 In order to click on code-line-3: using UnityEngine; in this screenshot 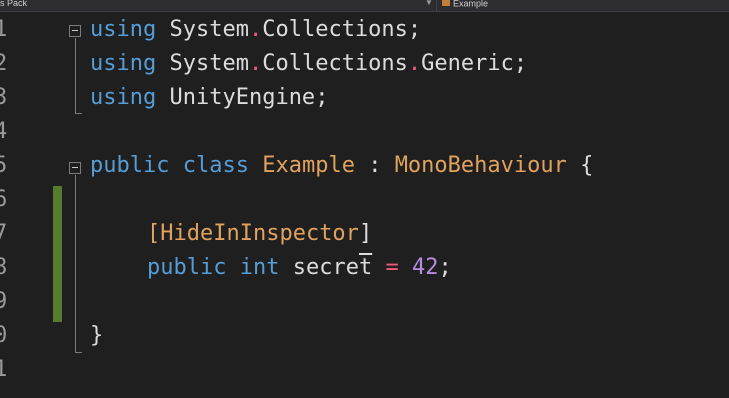, I will do `click(209, 98)`.